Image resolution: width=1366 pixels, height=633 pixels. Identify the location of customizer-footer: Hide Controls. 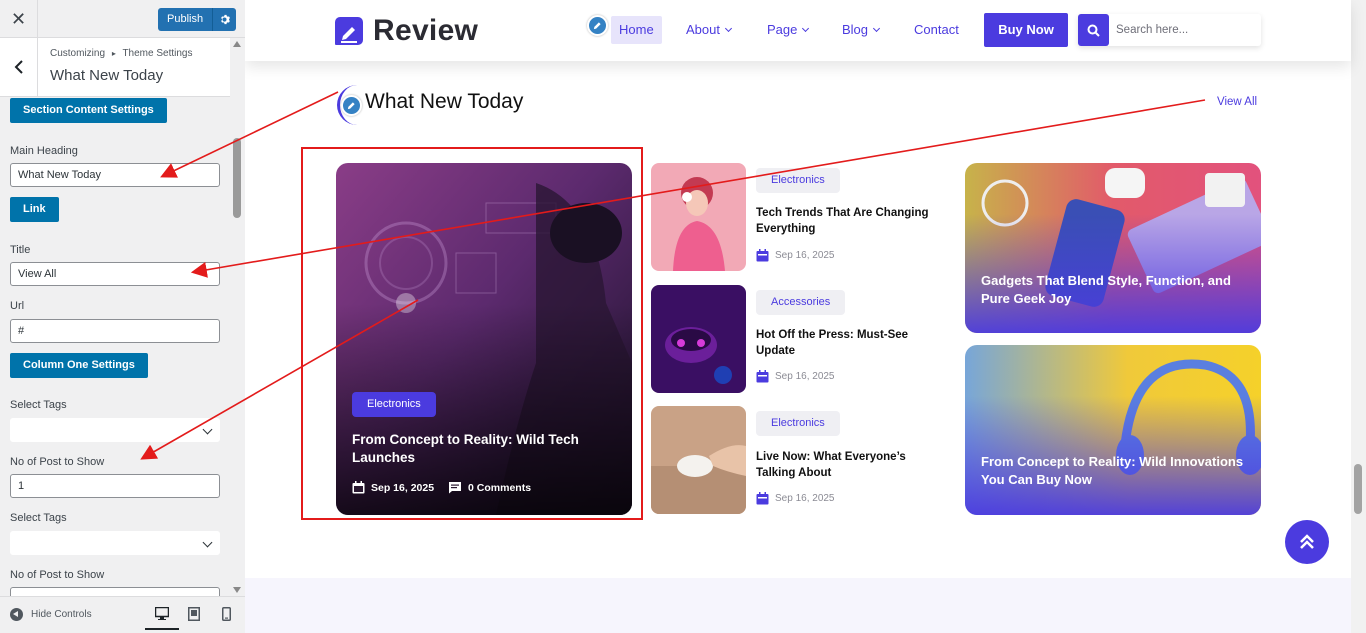
(122, 614).